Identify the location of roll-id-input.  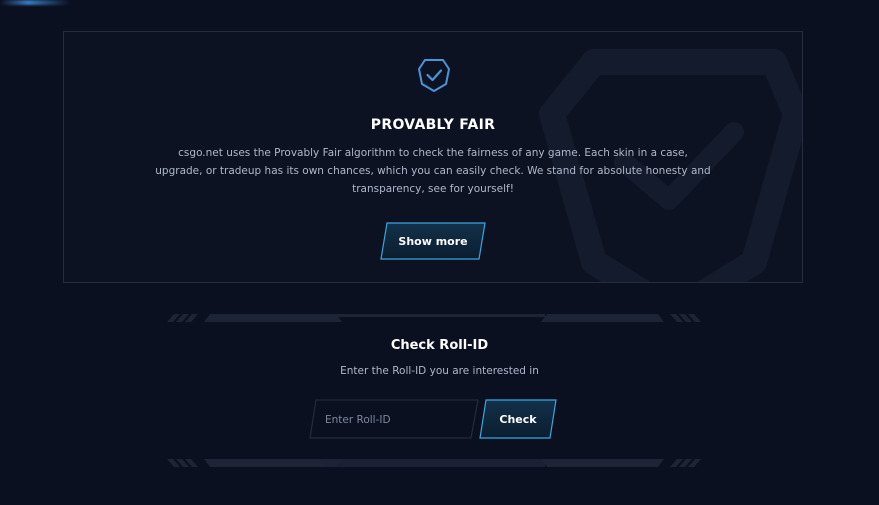
(395, 420).